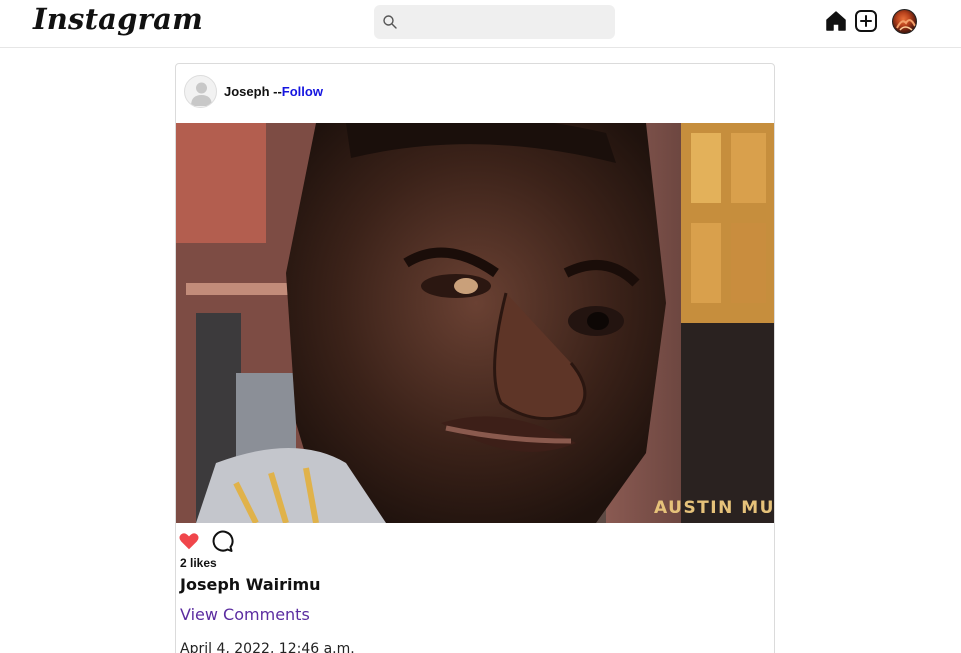 Image resolution: width=961 pixels, height=653 pixels. I want to click on view-comments-link: View Comments, so click(245, 614).